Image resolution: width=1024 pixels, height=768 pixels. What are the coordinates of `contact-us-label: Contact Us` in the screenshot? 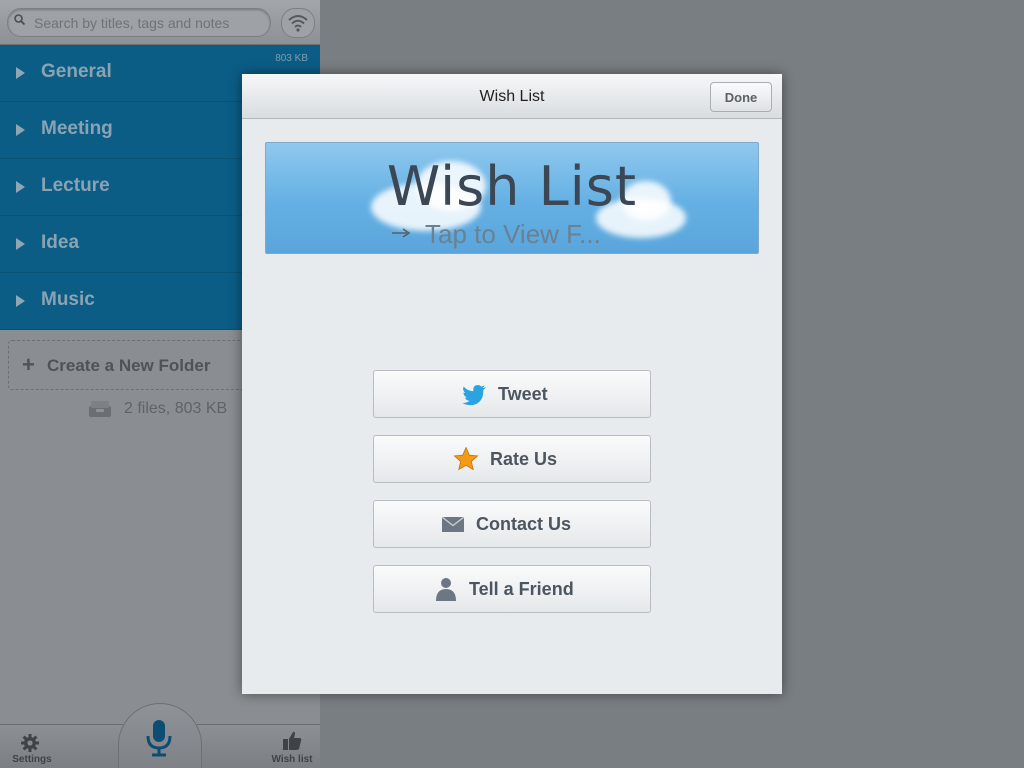 It's located at (524, 524).